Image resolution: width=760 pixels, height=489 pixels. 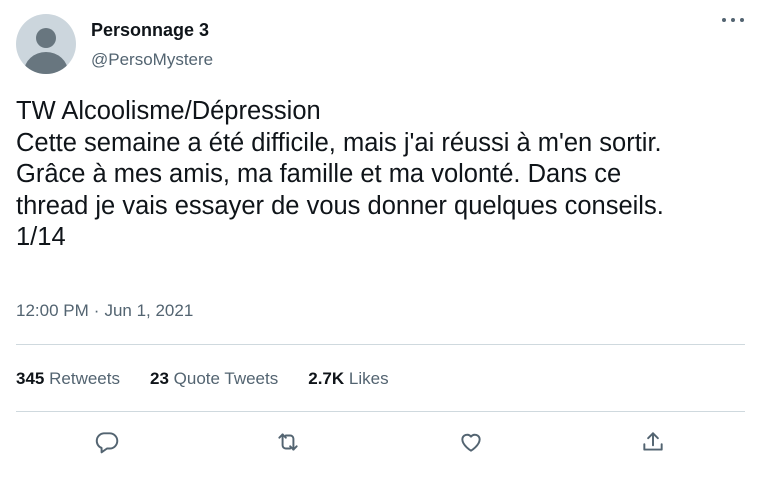 I want to click on likes-stat: 2.7K Likes, so click(x=348, y=379).